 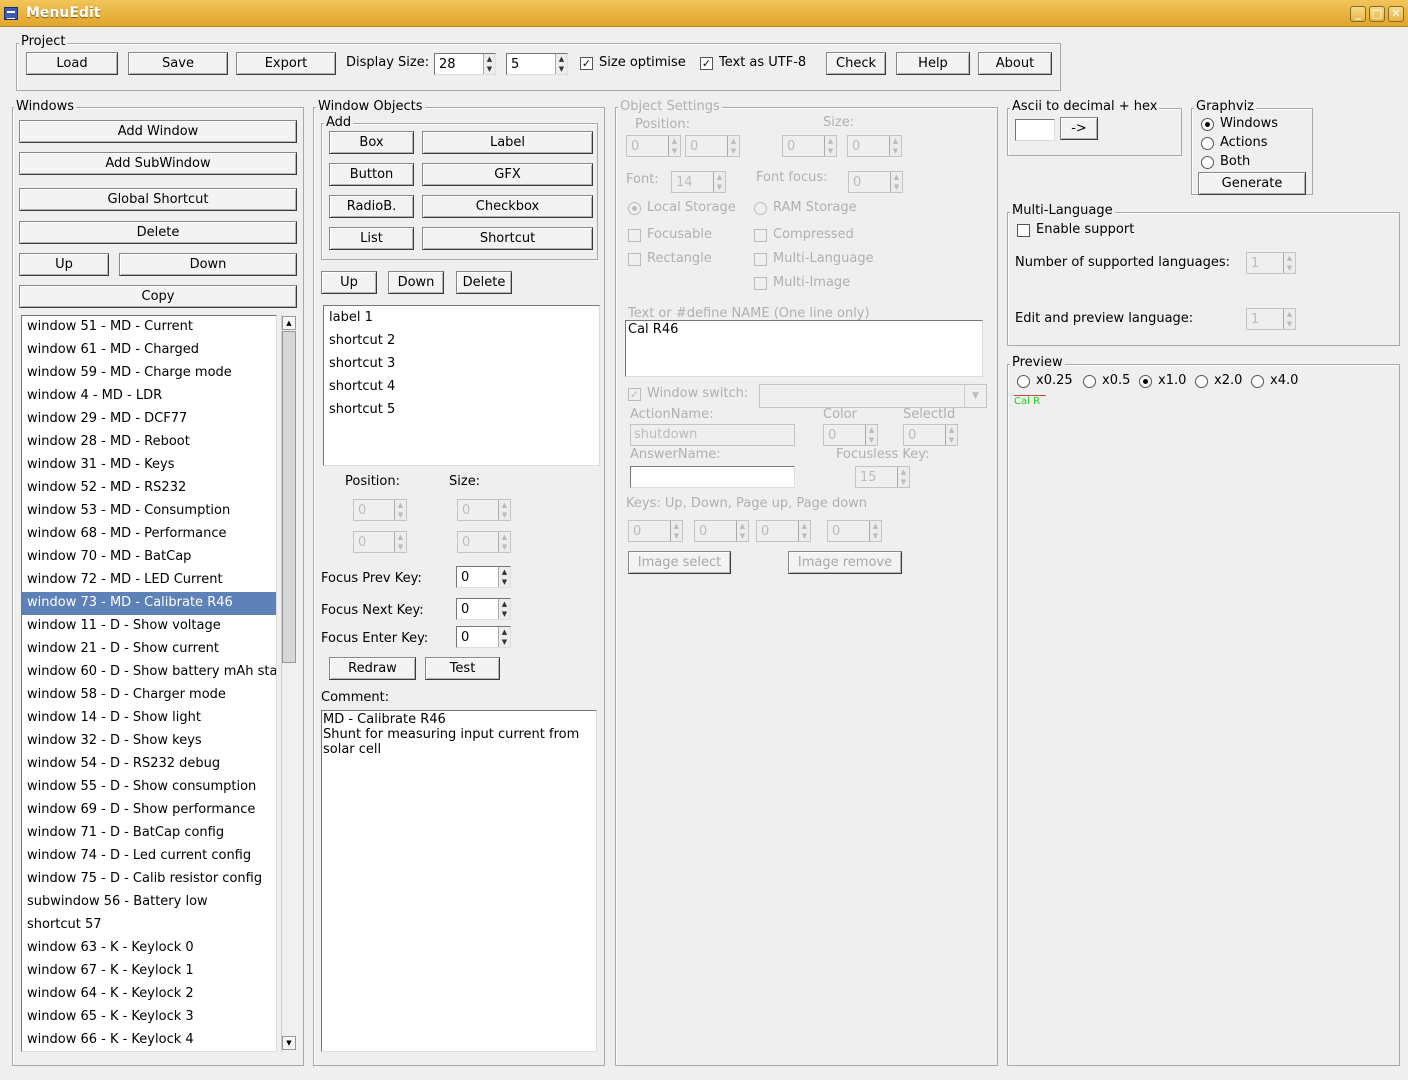 I want to click on graphviz-generate-button: Generate, so click(x=1252, y=183).